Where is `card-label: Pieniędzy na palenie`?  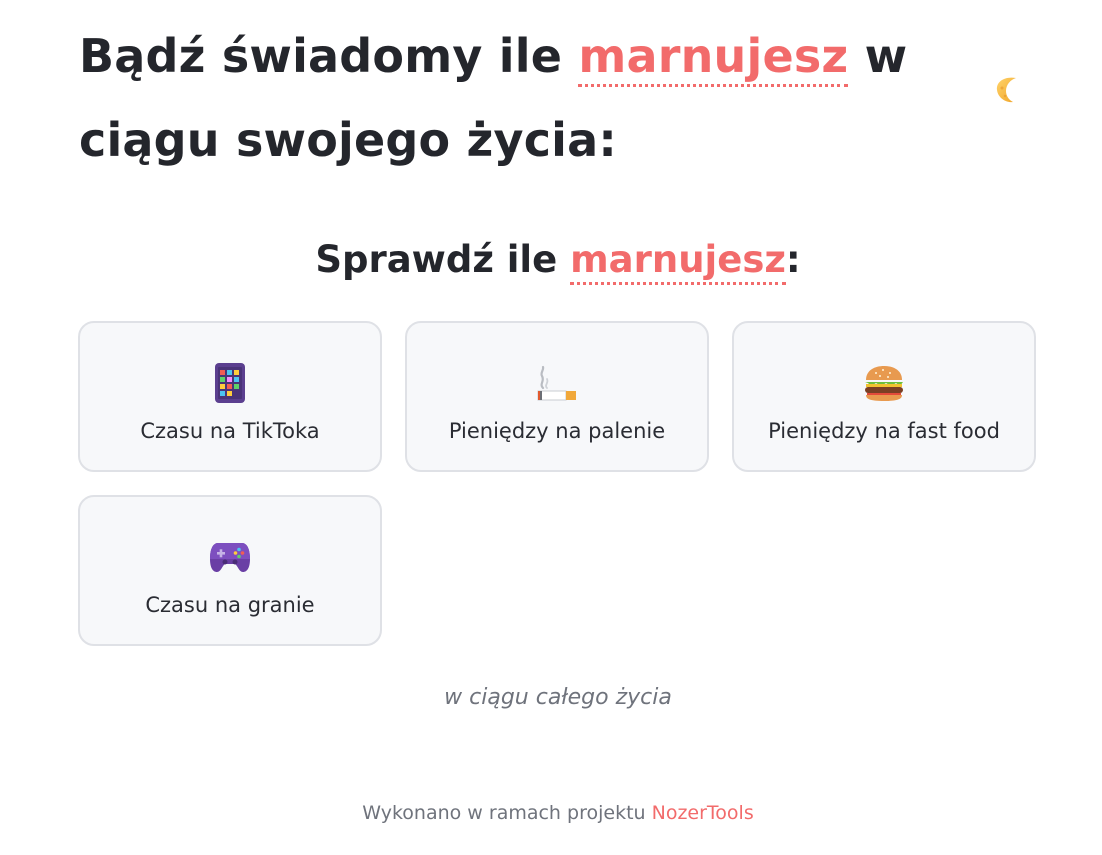
card-label: Pieniędzy na palenie is located at coordinates (557, 431).